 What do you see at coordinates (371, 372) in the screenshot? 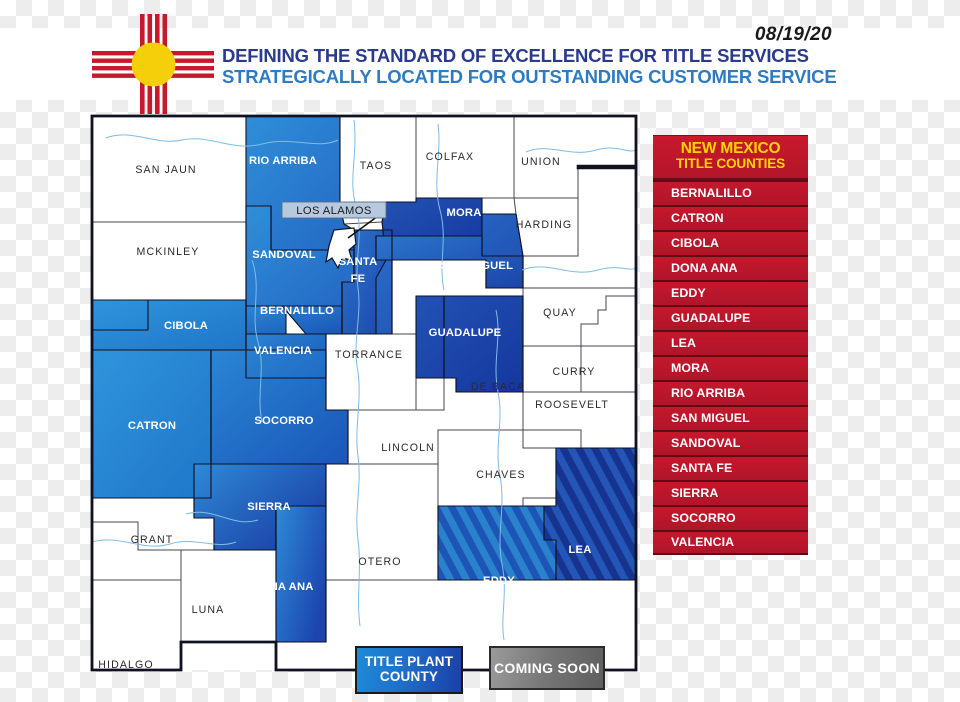
I see `county-torrance` at bounding box center [371, 372].